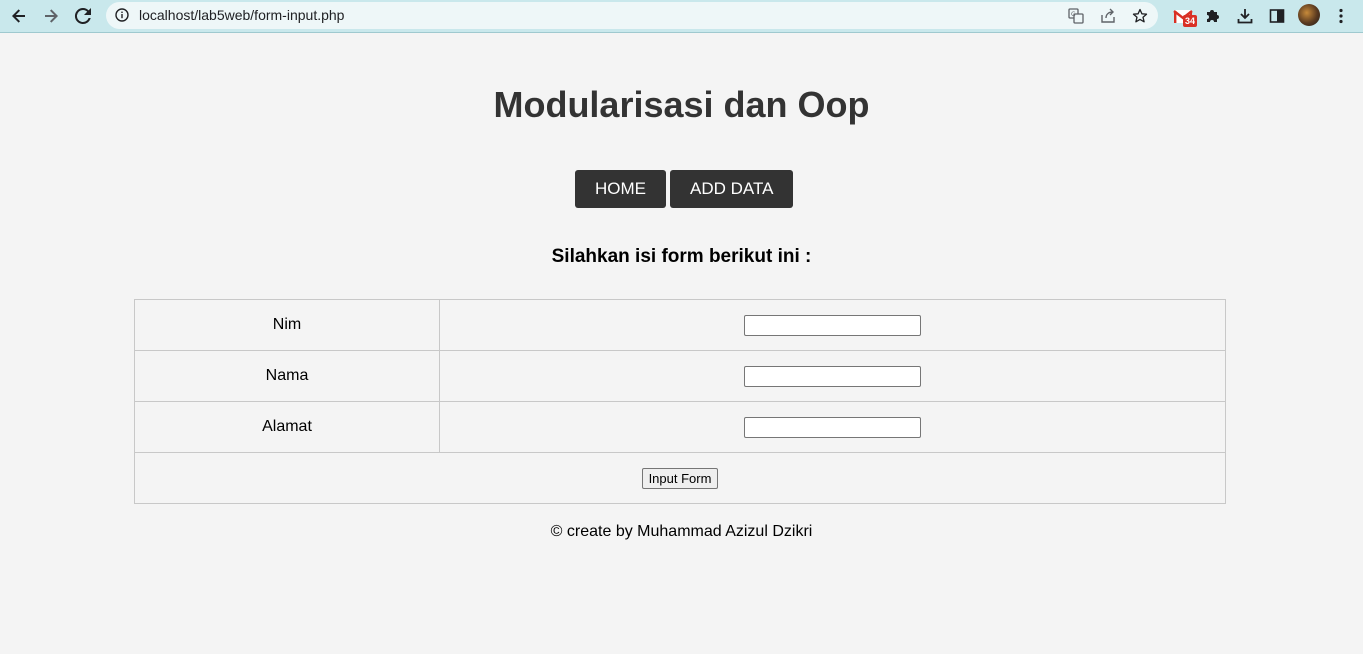 The image size is (1363, 654). Describe the element at coordinates (1277, 16) in the screenshot. I see `side-panel-icon` at that location.